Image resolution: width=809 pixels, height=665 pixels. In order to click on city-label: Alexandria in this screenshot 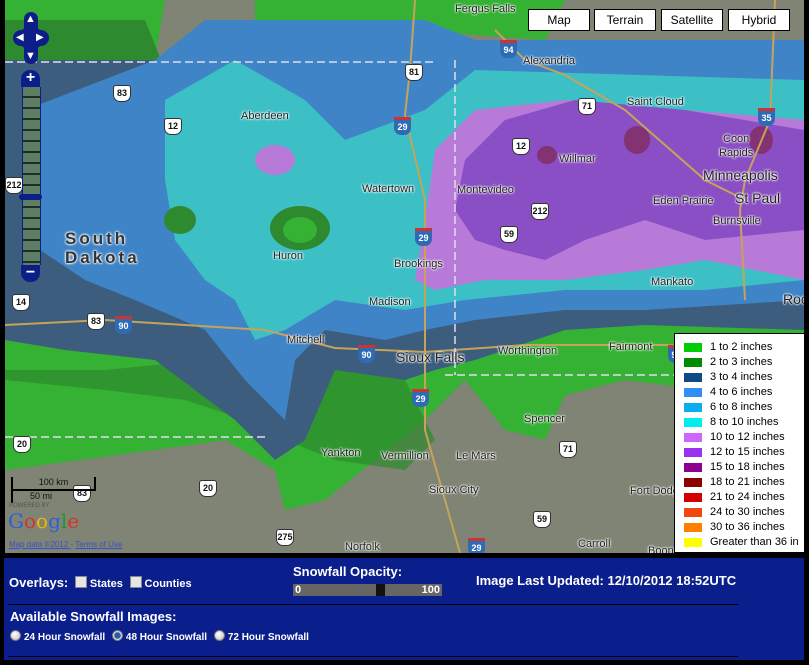, I will do `click(549, 61)`.